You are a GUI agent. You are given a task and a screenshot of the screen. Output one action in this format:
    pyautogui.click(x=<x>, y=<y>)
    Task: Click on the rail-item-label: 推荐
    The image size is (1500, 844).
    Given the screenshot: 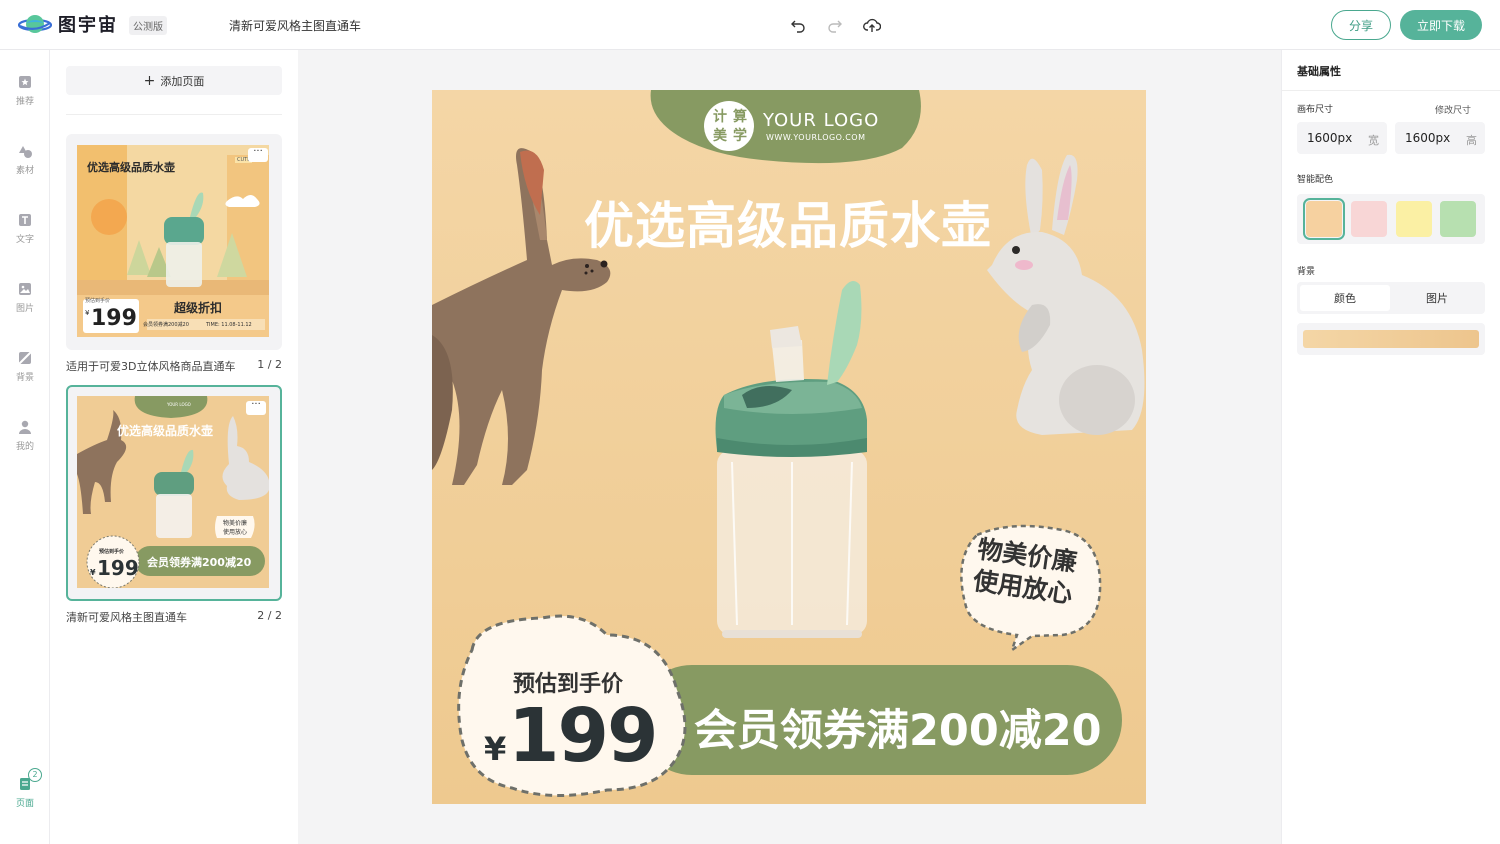 What is the action you would take?
    pyautogui.click(x=24, y=102)
    